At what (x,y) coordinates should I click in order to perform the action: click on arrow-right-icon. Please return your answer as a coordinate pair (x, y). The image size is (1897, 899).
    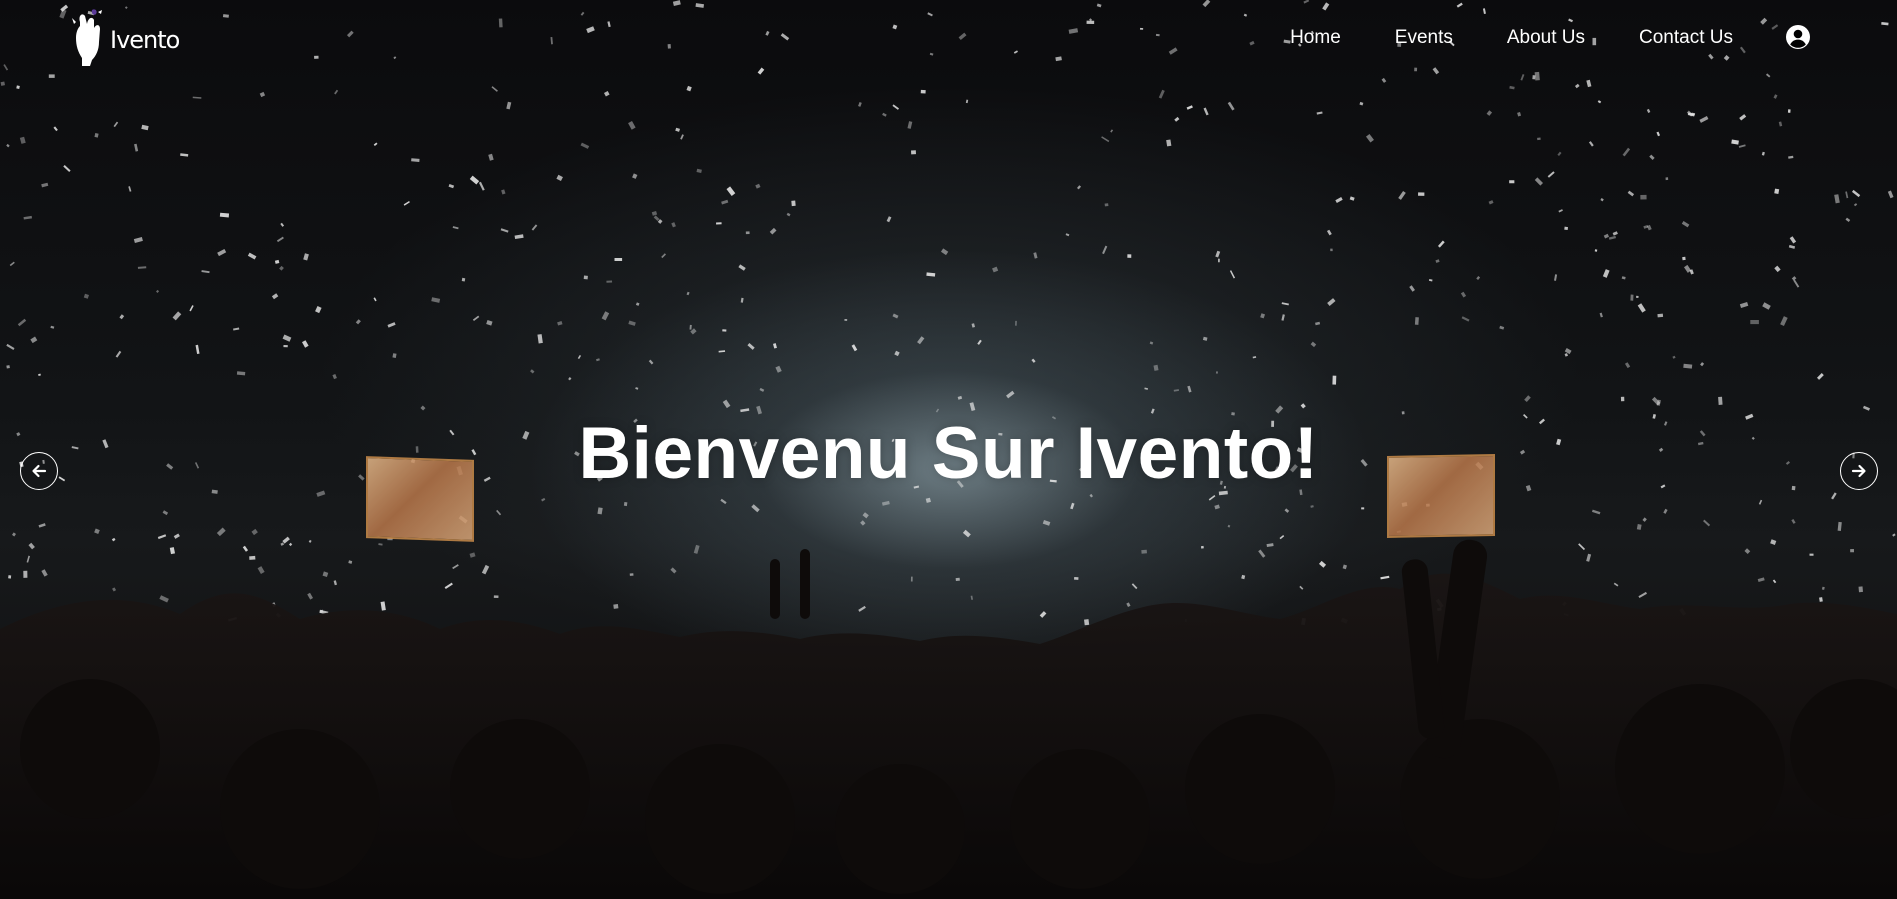
    Looking at the image, I should click on (1858, 471).